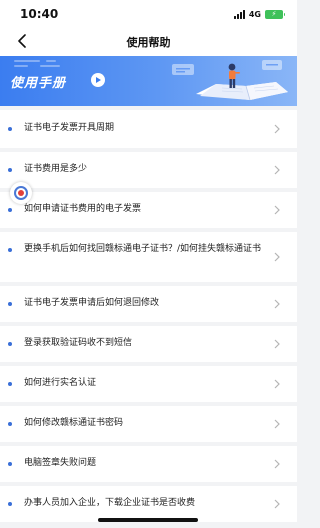  Describe the element at coordinates (98, 80) in the screenshot. I see `play-icon` at that location.